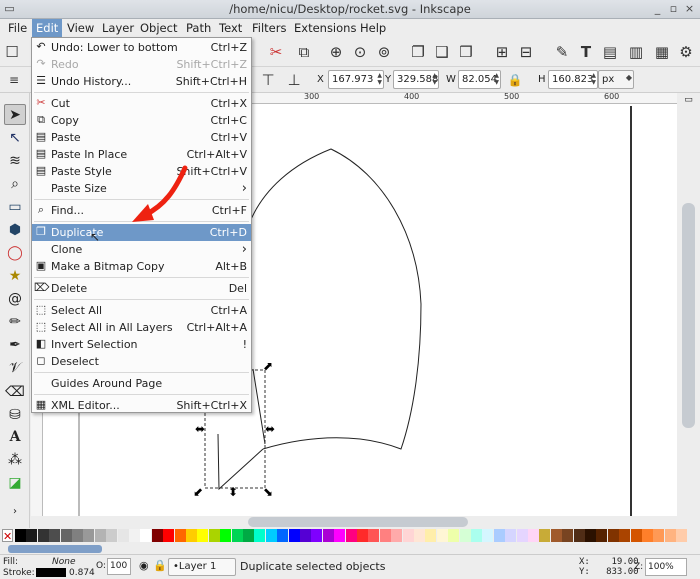 The height and width of the screenshot is (579, 700). What do you see at coordinates (141, 249) in the screenshot?
I see `menu-item-clone: Clone ›` at bounding box center [141, 249].